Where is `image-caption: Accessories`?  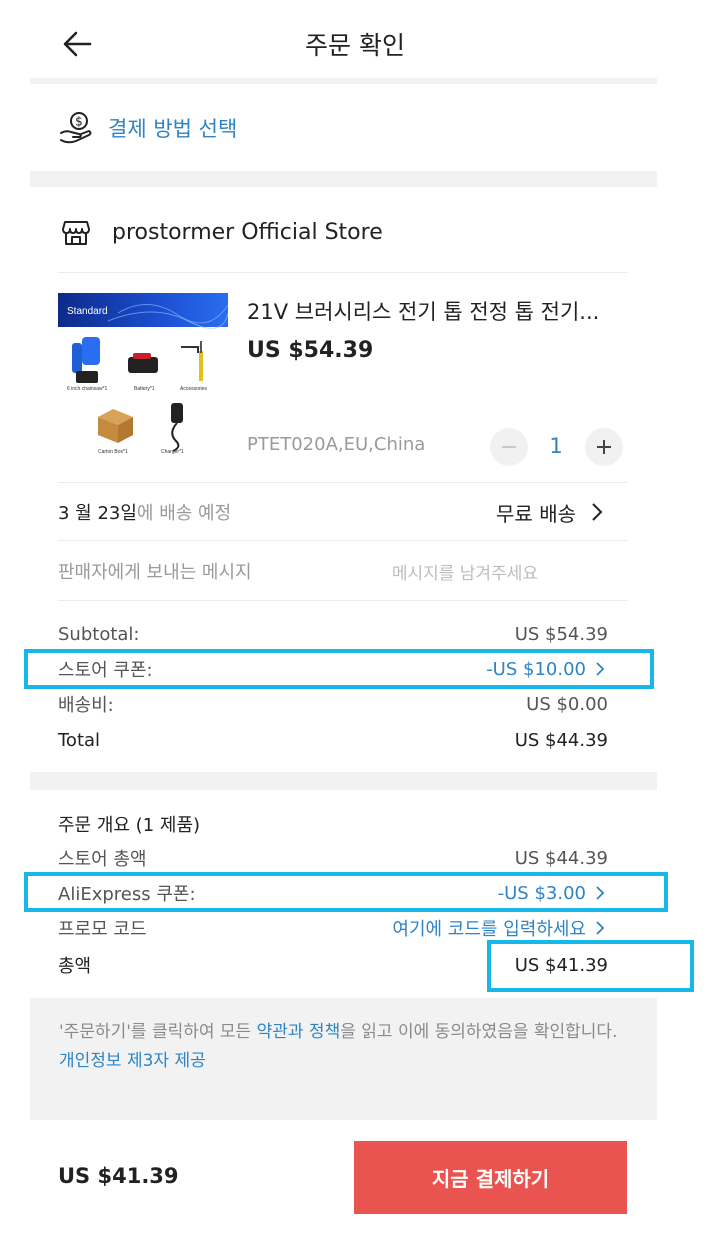 image-caption: Accessories is located at coordinates (193, 389).